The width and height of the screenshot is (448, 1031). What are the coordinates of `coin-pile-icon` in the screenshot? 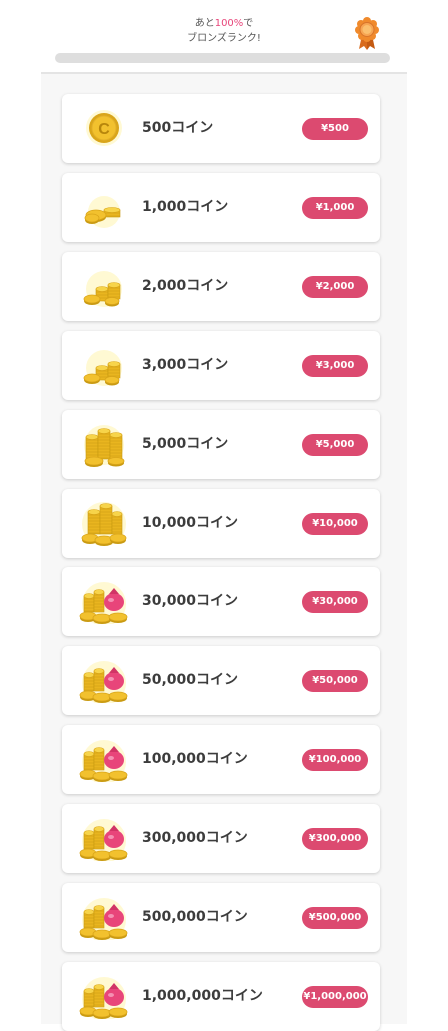 It's located at (104, 523).